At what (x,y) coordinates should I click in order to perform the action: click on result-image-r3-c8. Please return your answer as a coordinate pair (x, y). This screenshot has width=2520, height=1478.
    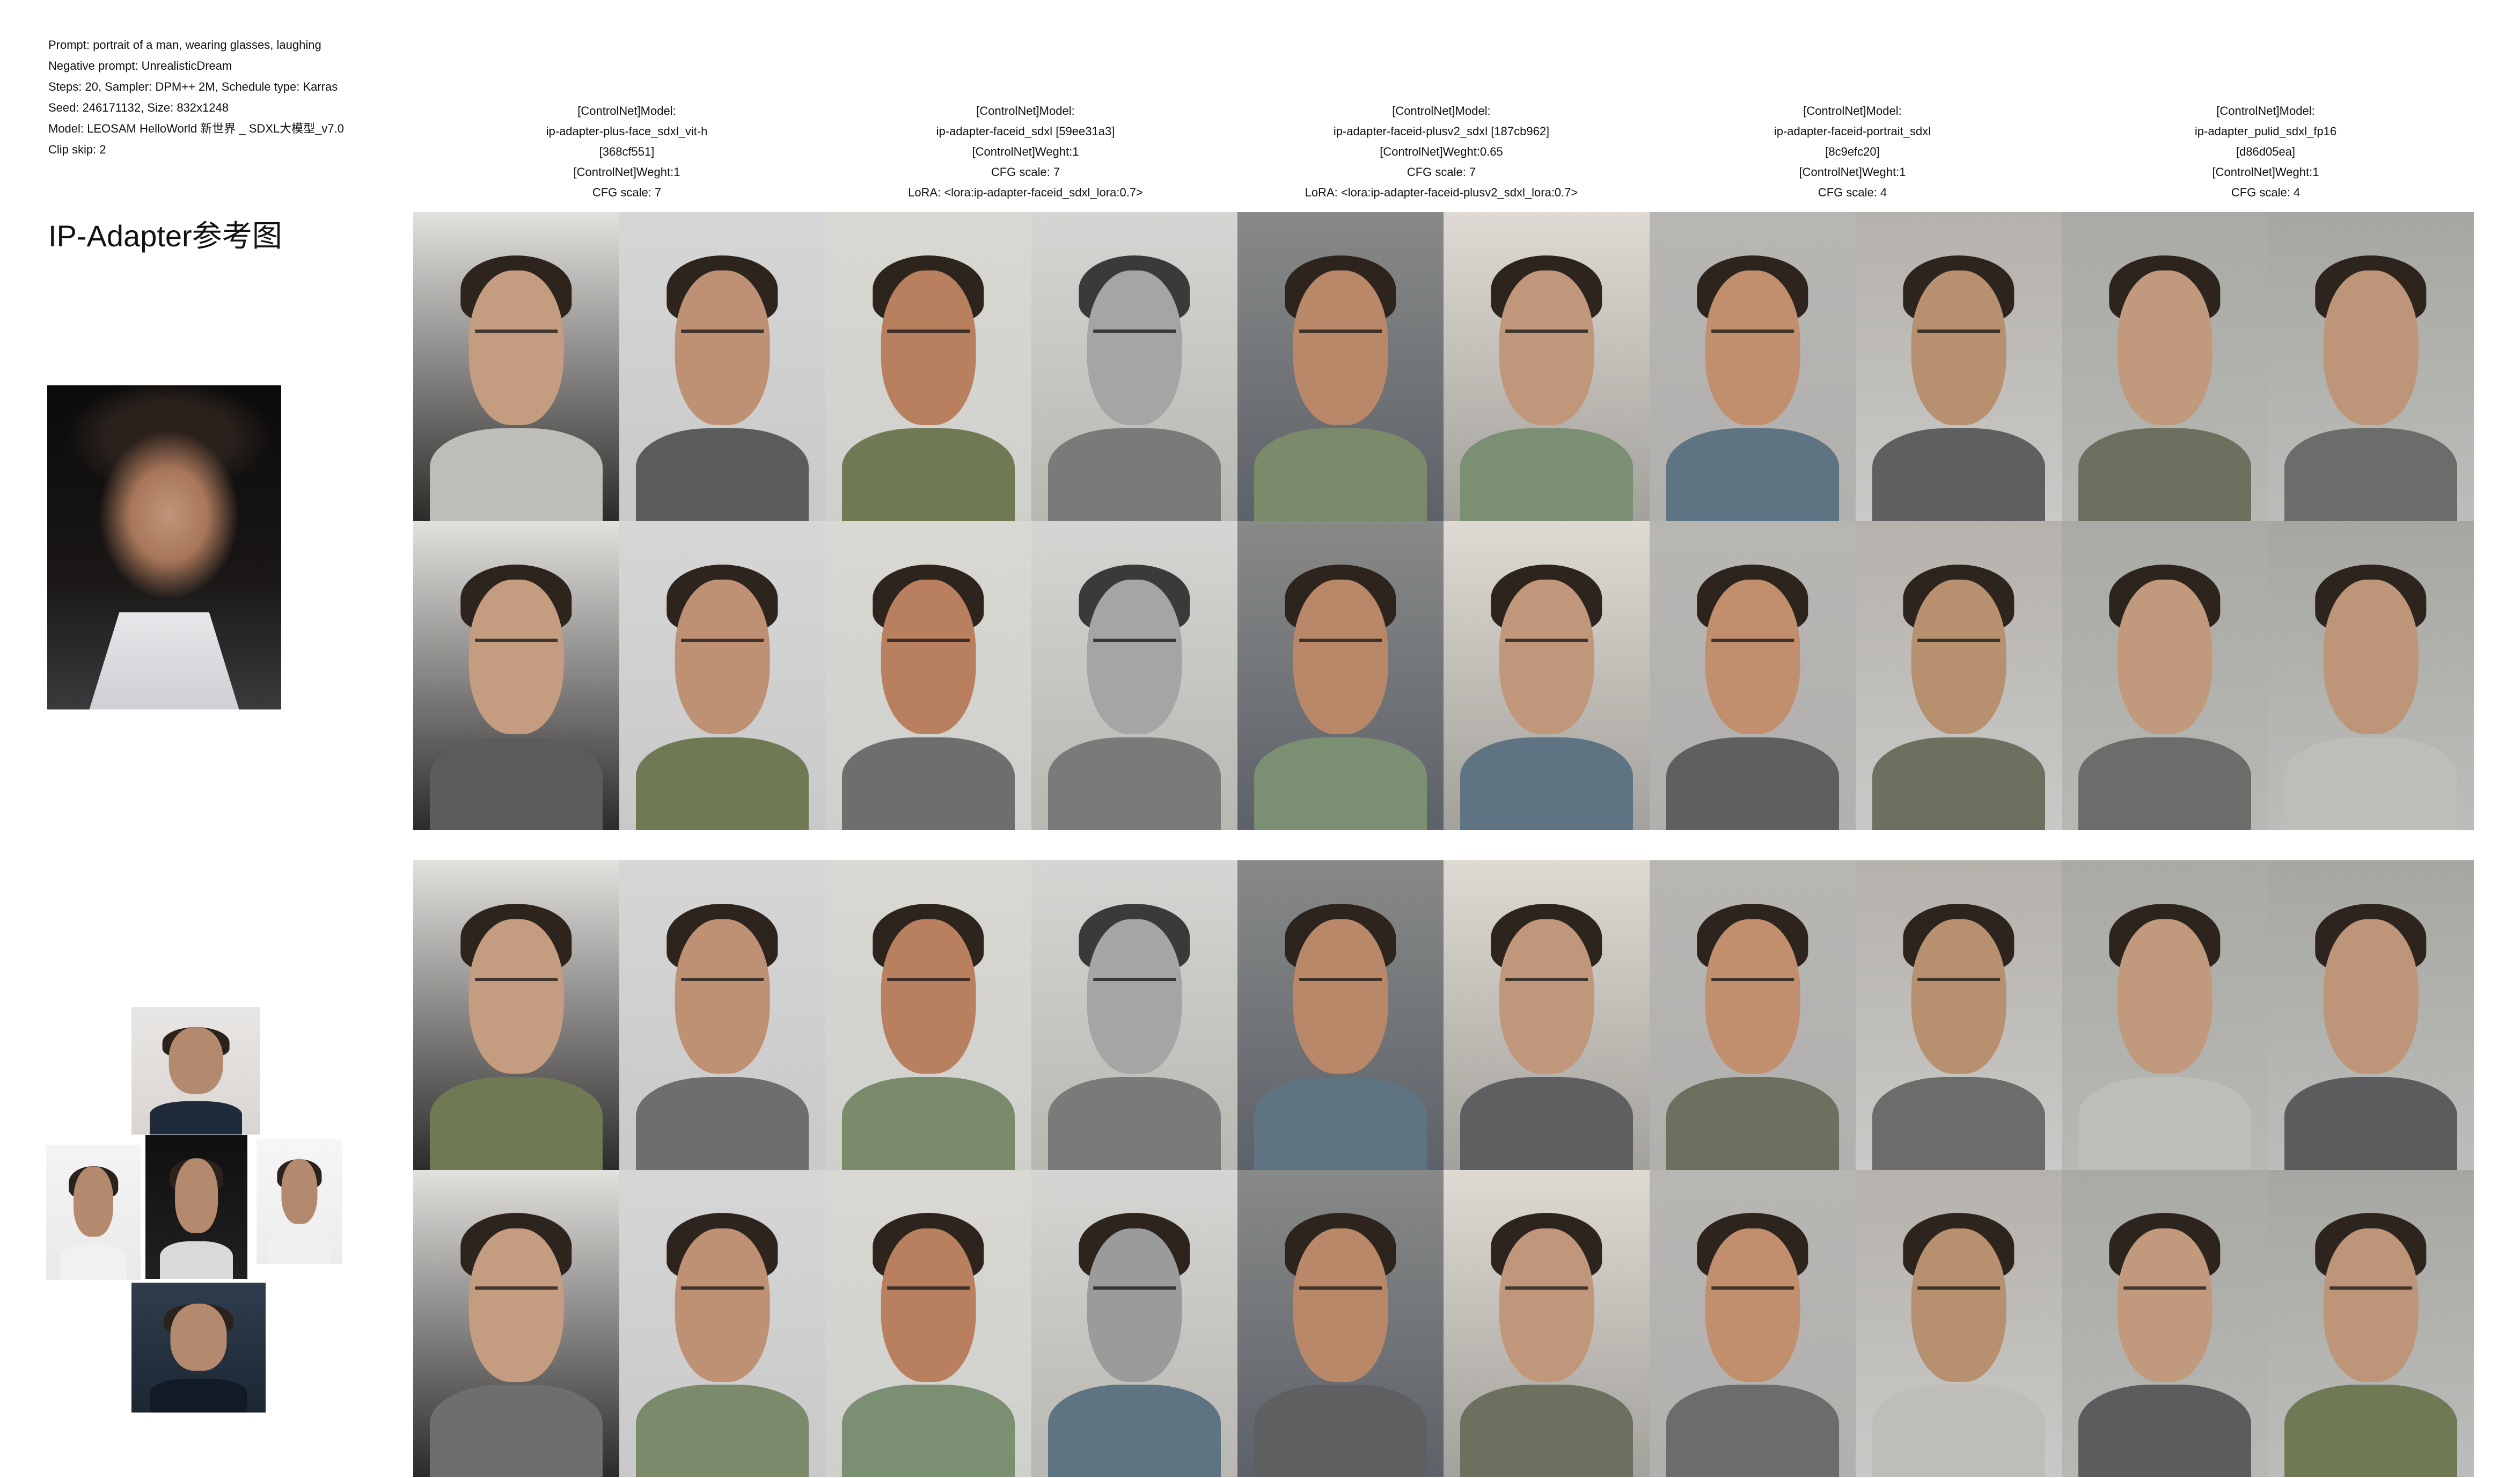
    Looking at the image, I should click on (1959, 1015).